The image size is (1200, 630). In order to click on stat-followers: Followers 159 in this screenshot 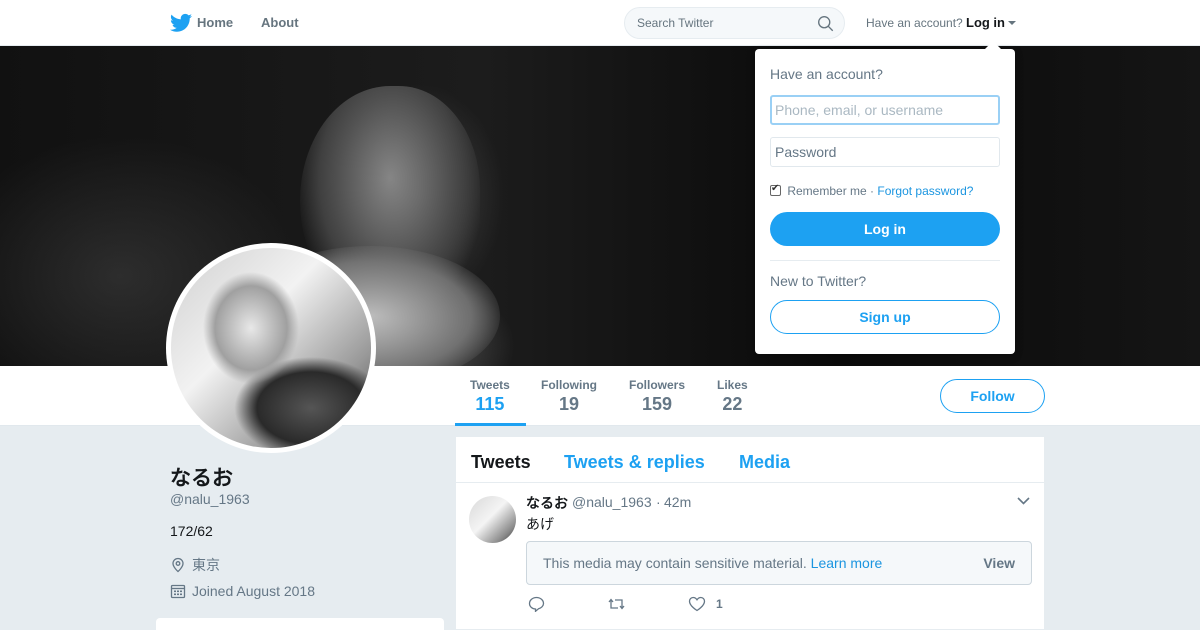, I will do `click(657, 396)`.